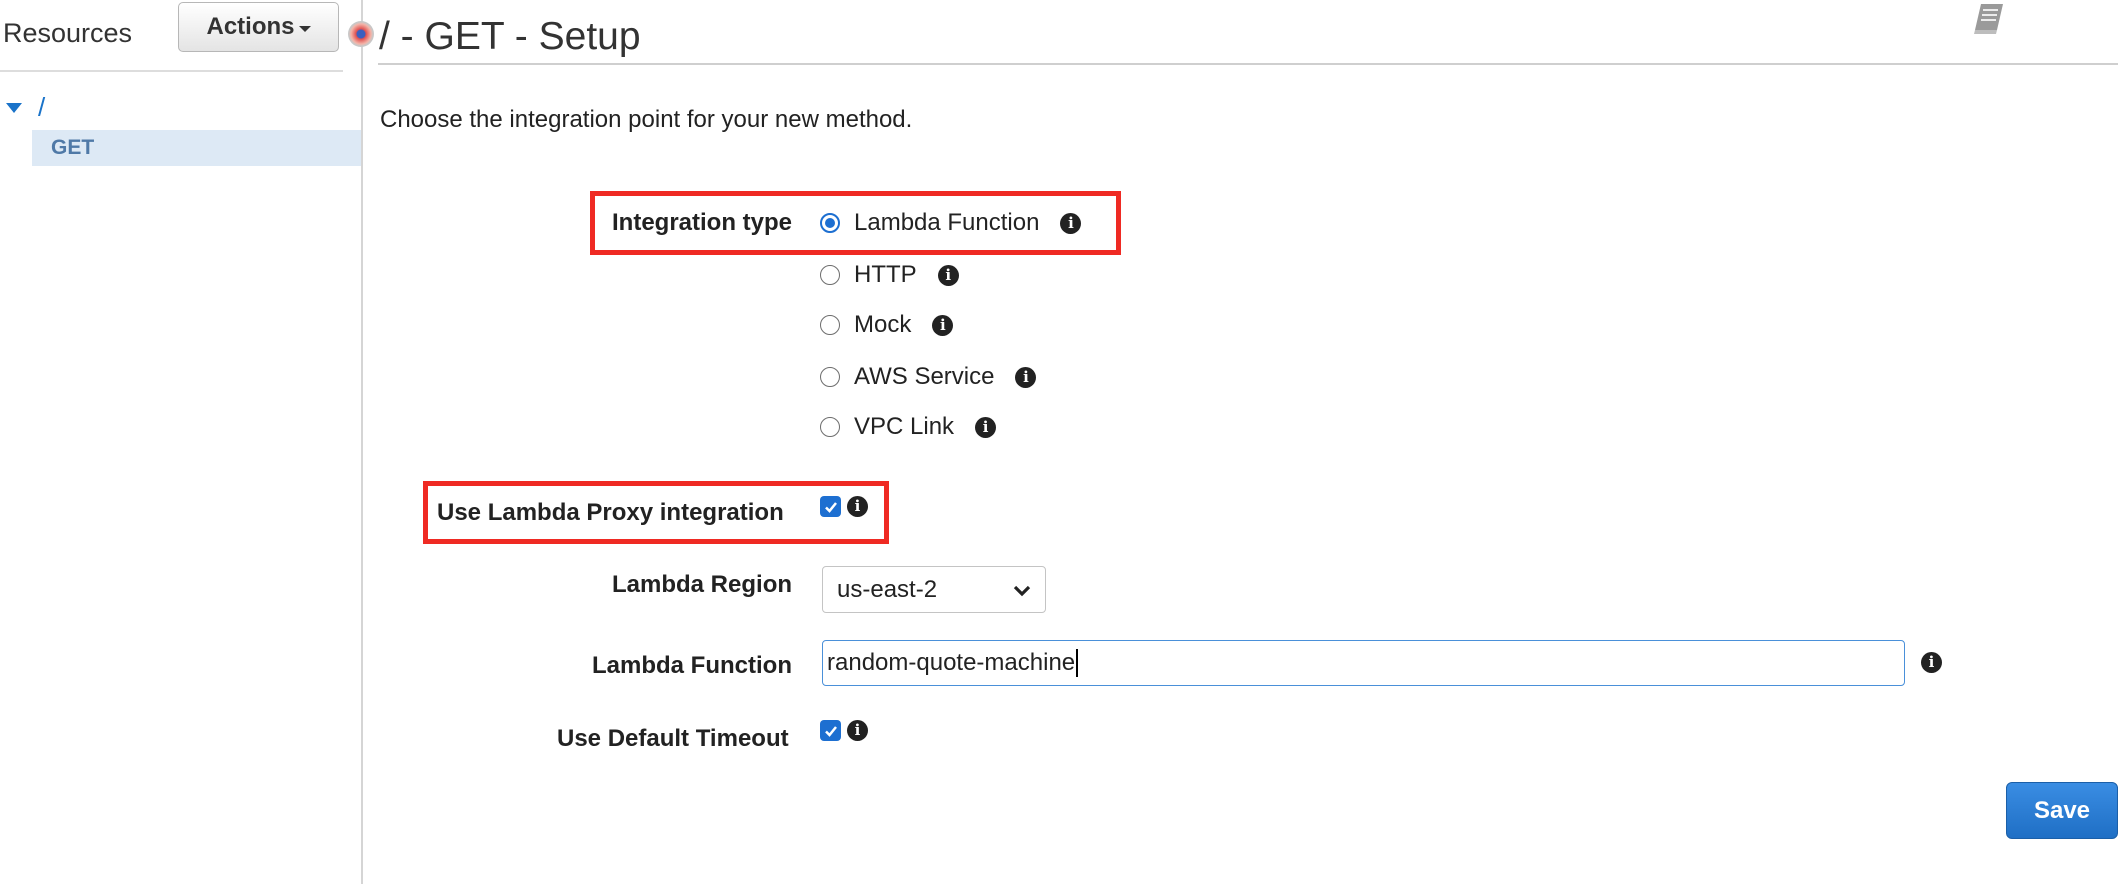 This screenshot has height=884, width=2126. What do you see at coordinates (68, 33) in the screenshot?
I see `resources-title: Resources` at bounding box center [68, 33].